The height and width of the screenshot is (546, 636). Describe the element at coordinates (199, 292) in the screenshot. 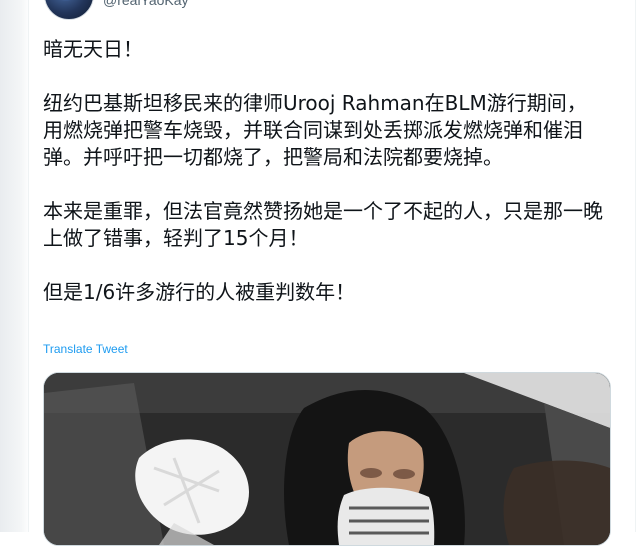

I see `tweet-paragraph-4: 但是1/6许多游行的人被重判数年！` at that location.